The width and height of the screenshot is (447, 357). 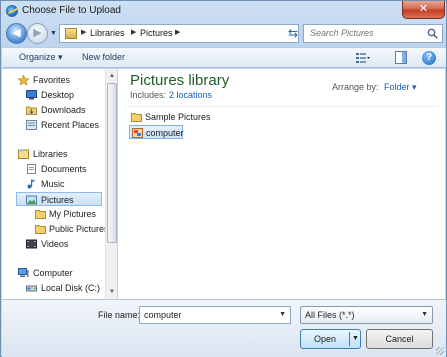 I want to click on sidebar-item-recent-places: Recent Places, so click(x=64, y=125).